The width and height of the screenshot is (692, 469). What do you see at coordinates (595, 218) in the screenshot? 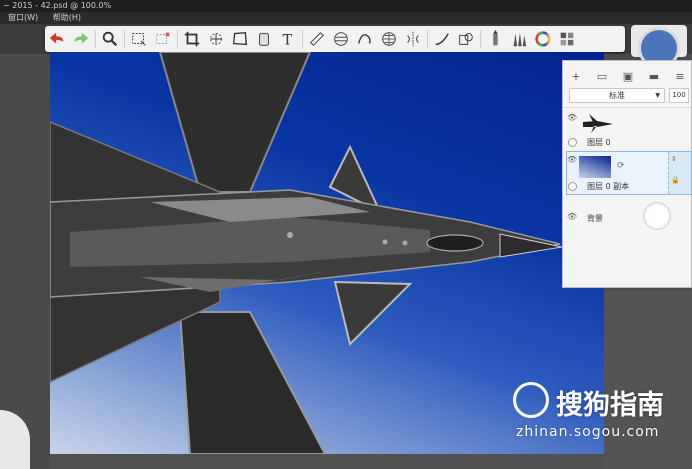
I see `layer-name: 背景` at bounding box center [595, 218].